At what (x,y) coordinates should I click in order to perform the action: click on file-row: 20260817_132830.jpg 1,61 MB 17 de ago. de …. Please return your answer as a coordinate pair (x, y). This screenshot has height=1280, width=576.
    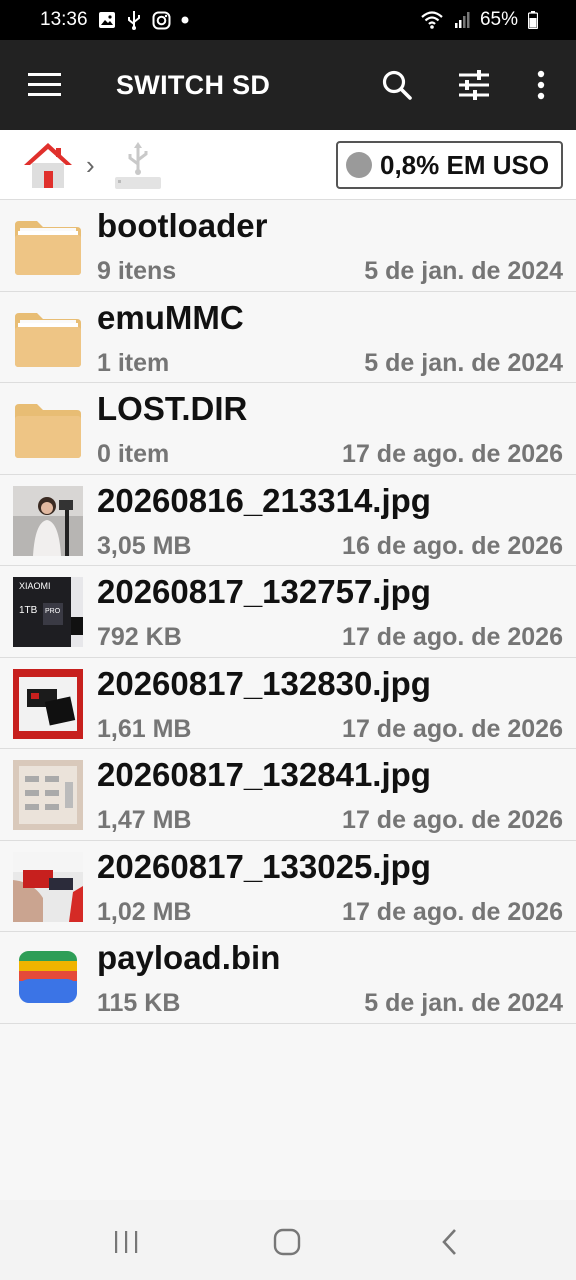
    Looking at the image, I should click on (288, 703).